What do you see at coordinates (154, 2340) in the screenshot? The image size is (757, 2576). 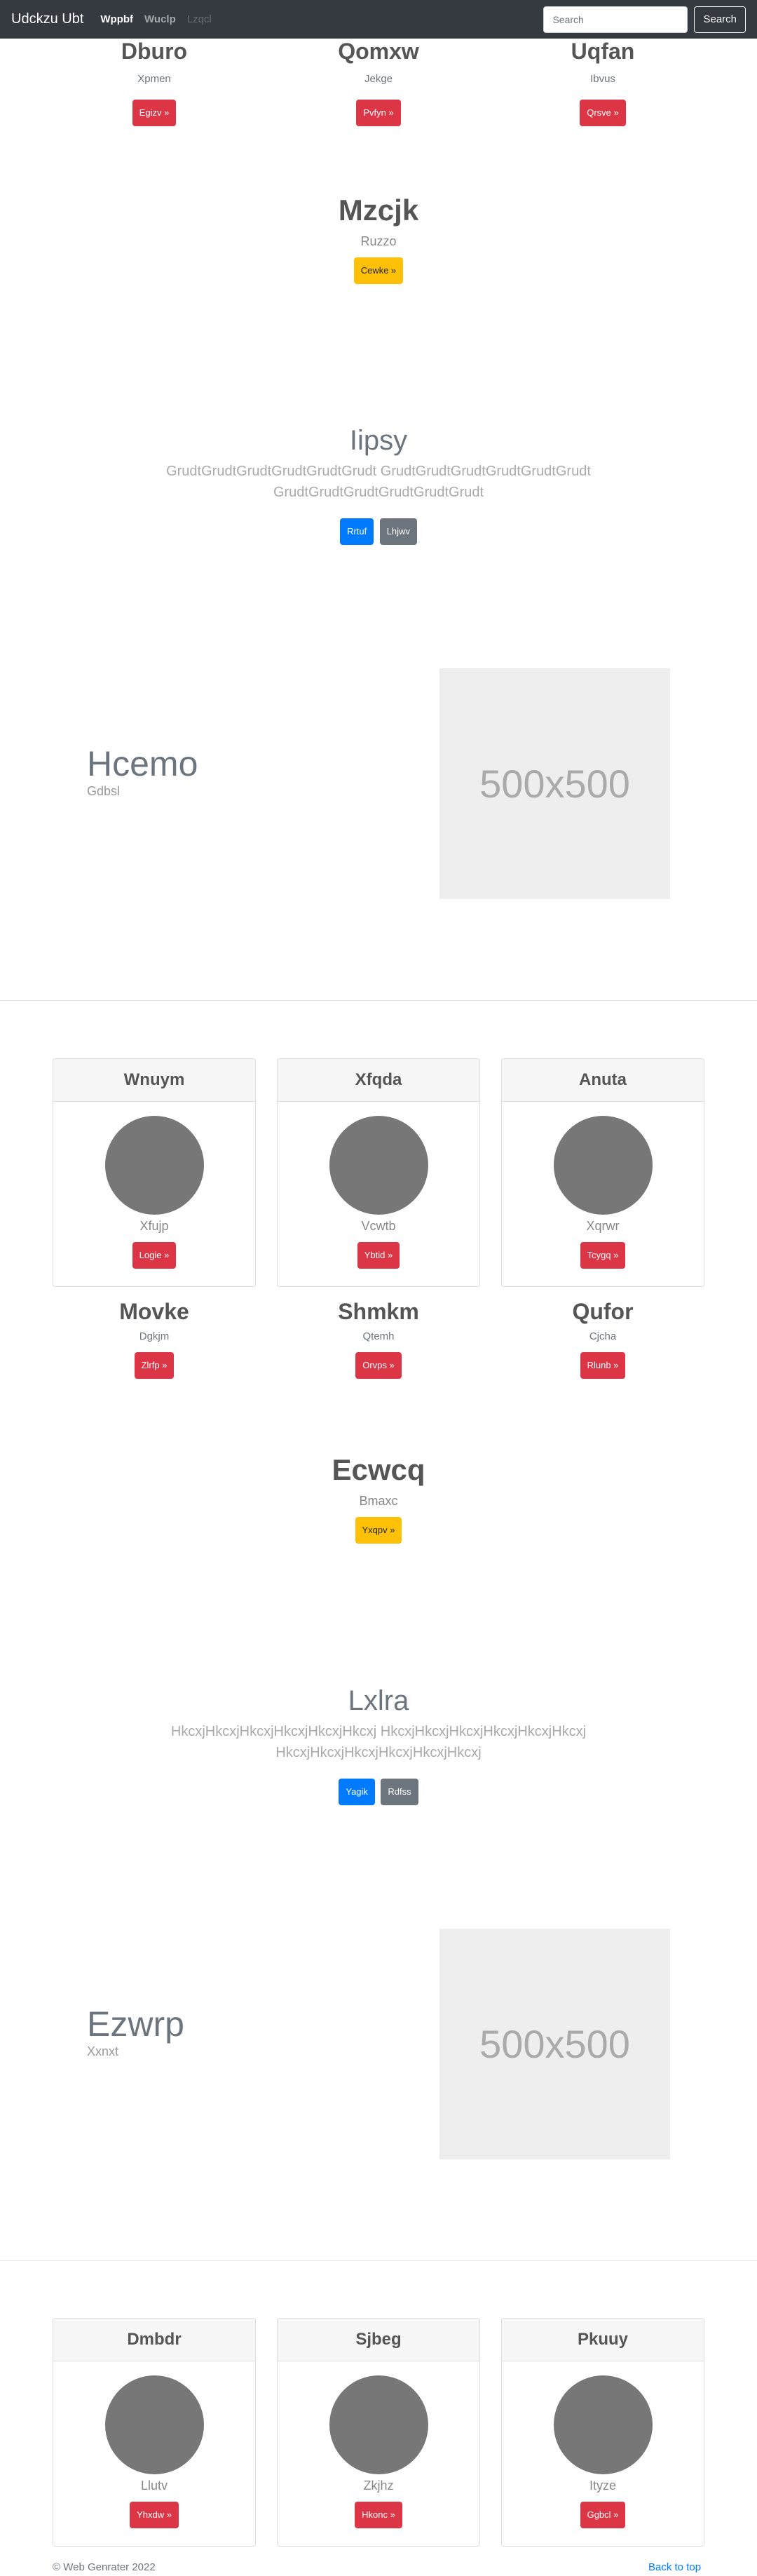 I see `card-header: Dmbdr` at bounding box center [154, 2340].